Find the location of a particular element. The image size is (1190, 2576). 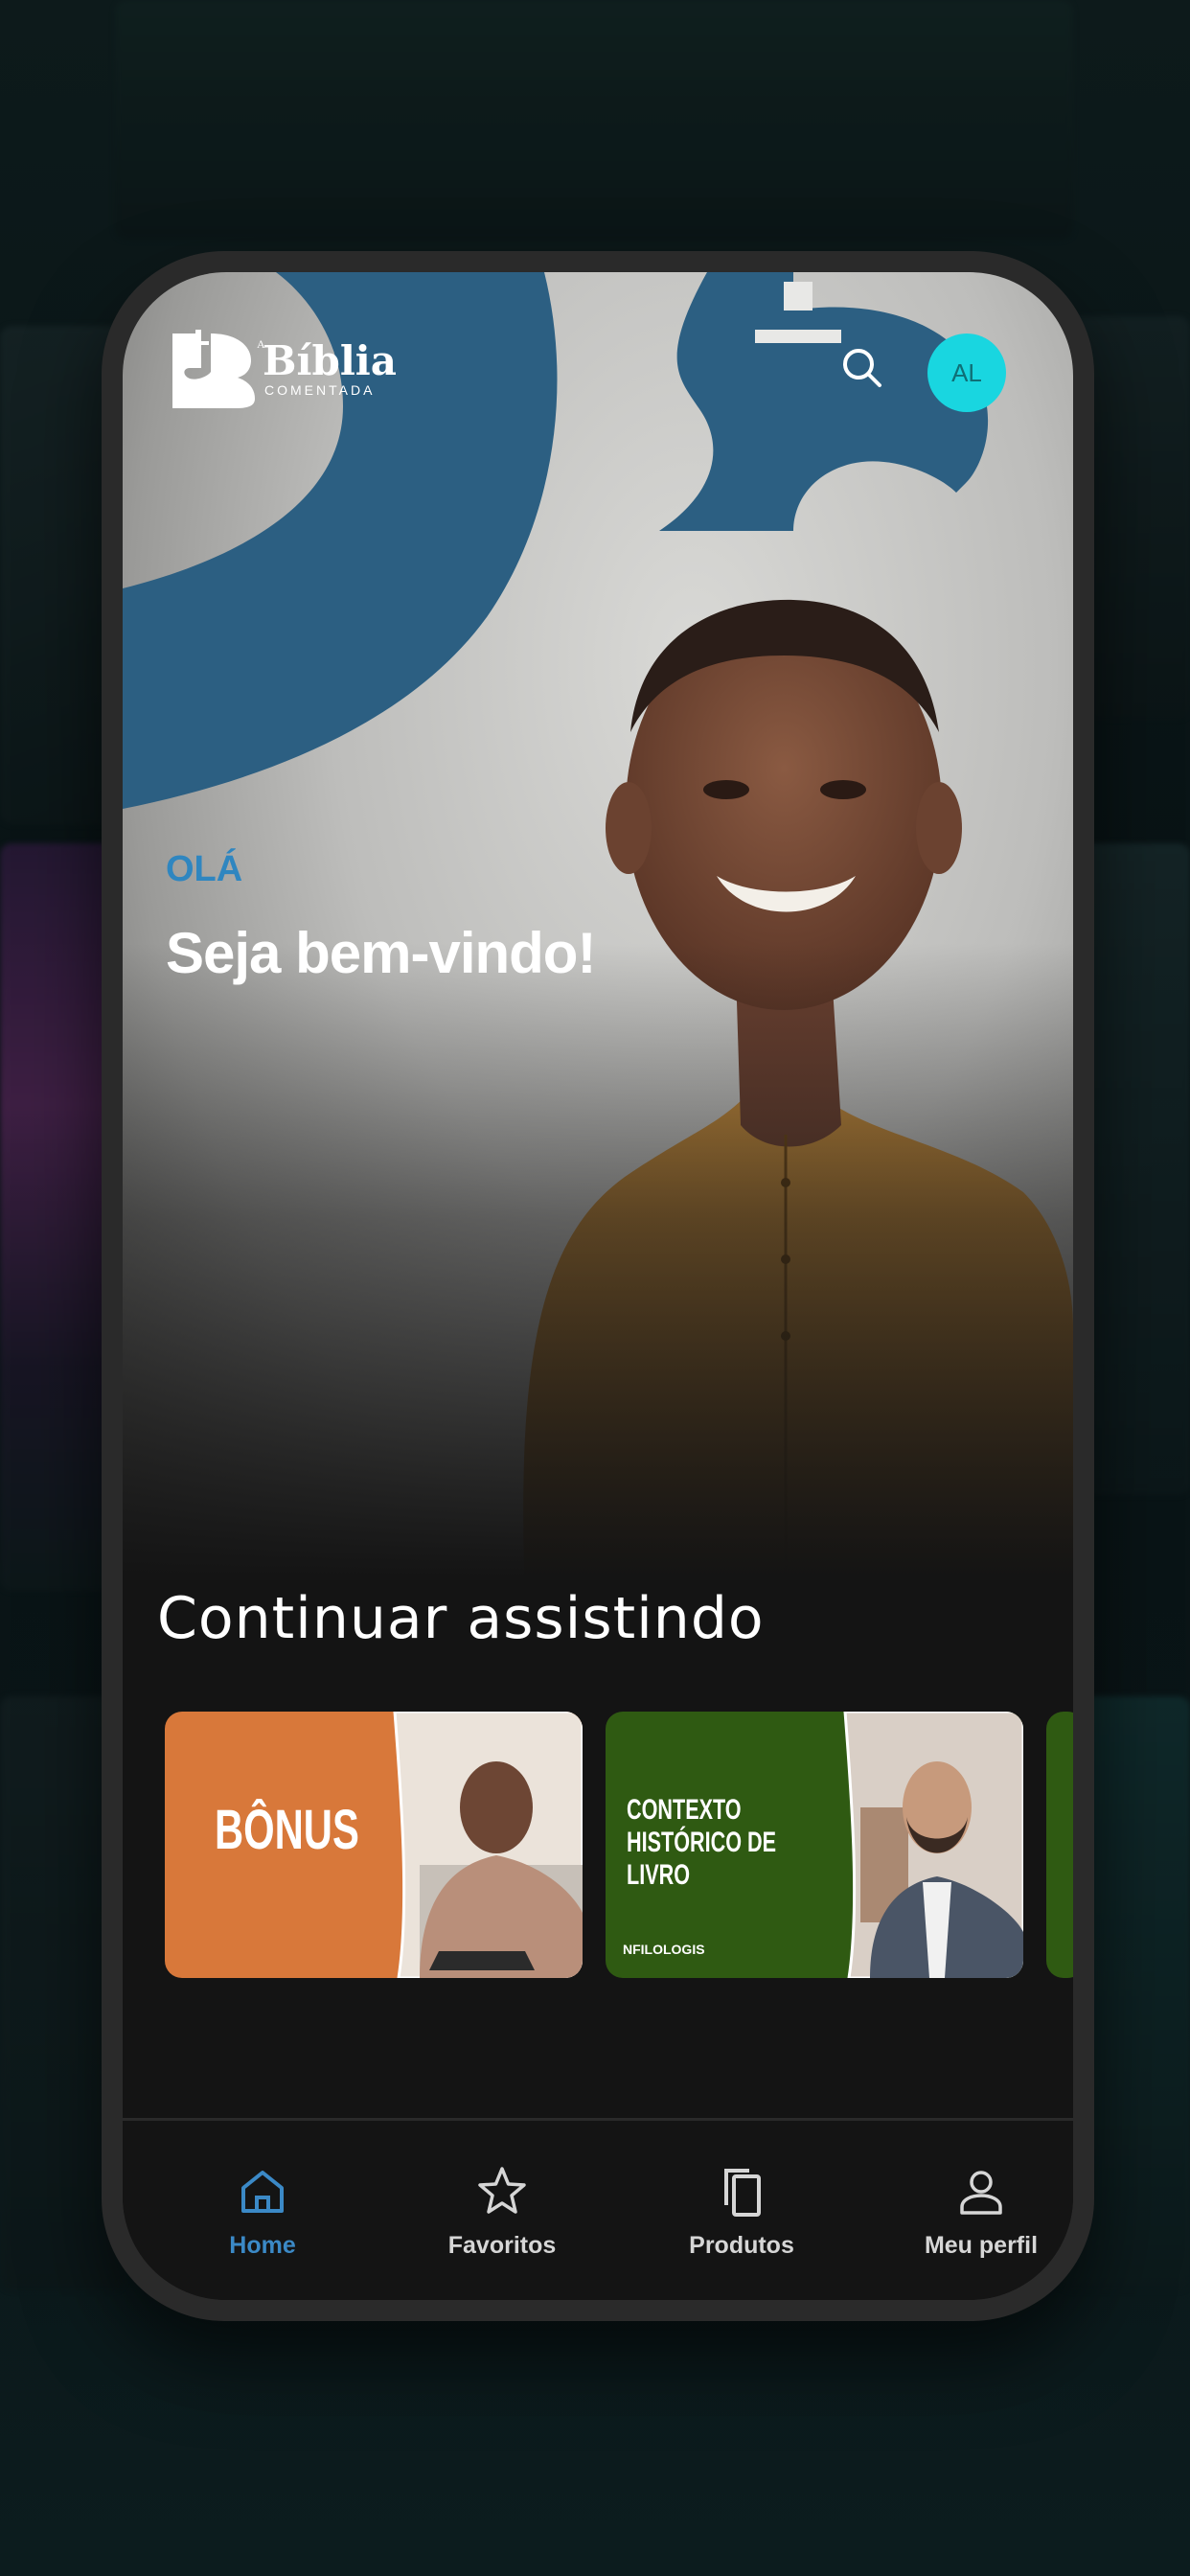

logo-prefix: A is located at coordinates (261, 344).